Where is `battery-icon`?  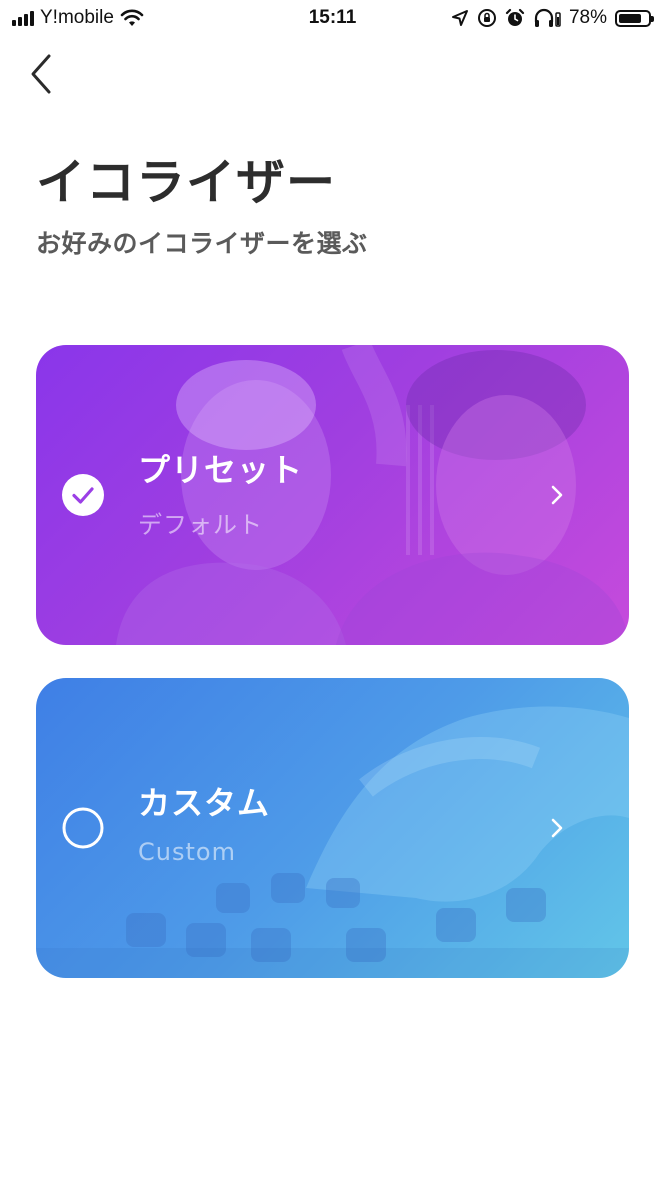 battery-icon is located at coordinates (634, 18).